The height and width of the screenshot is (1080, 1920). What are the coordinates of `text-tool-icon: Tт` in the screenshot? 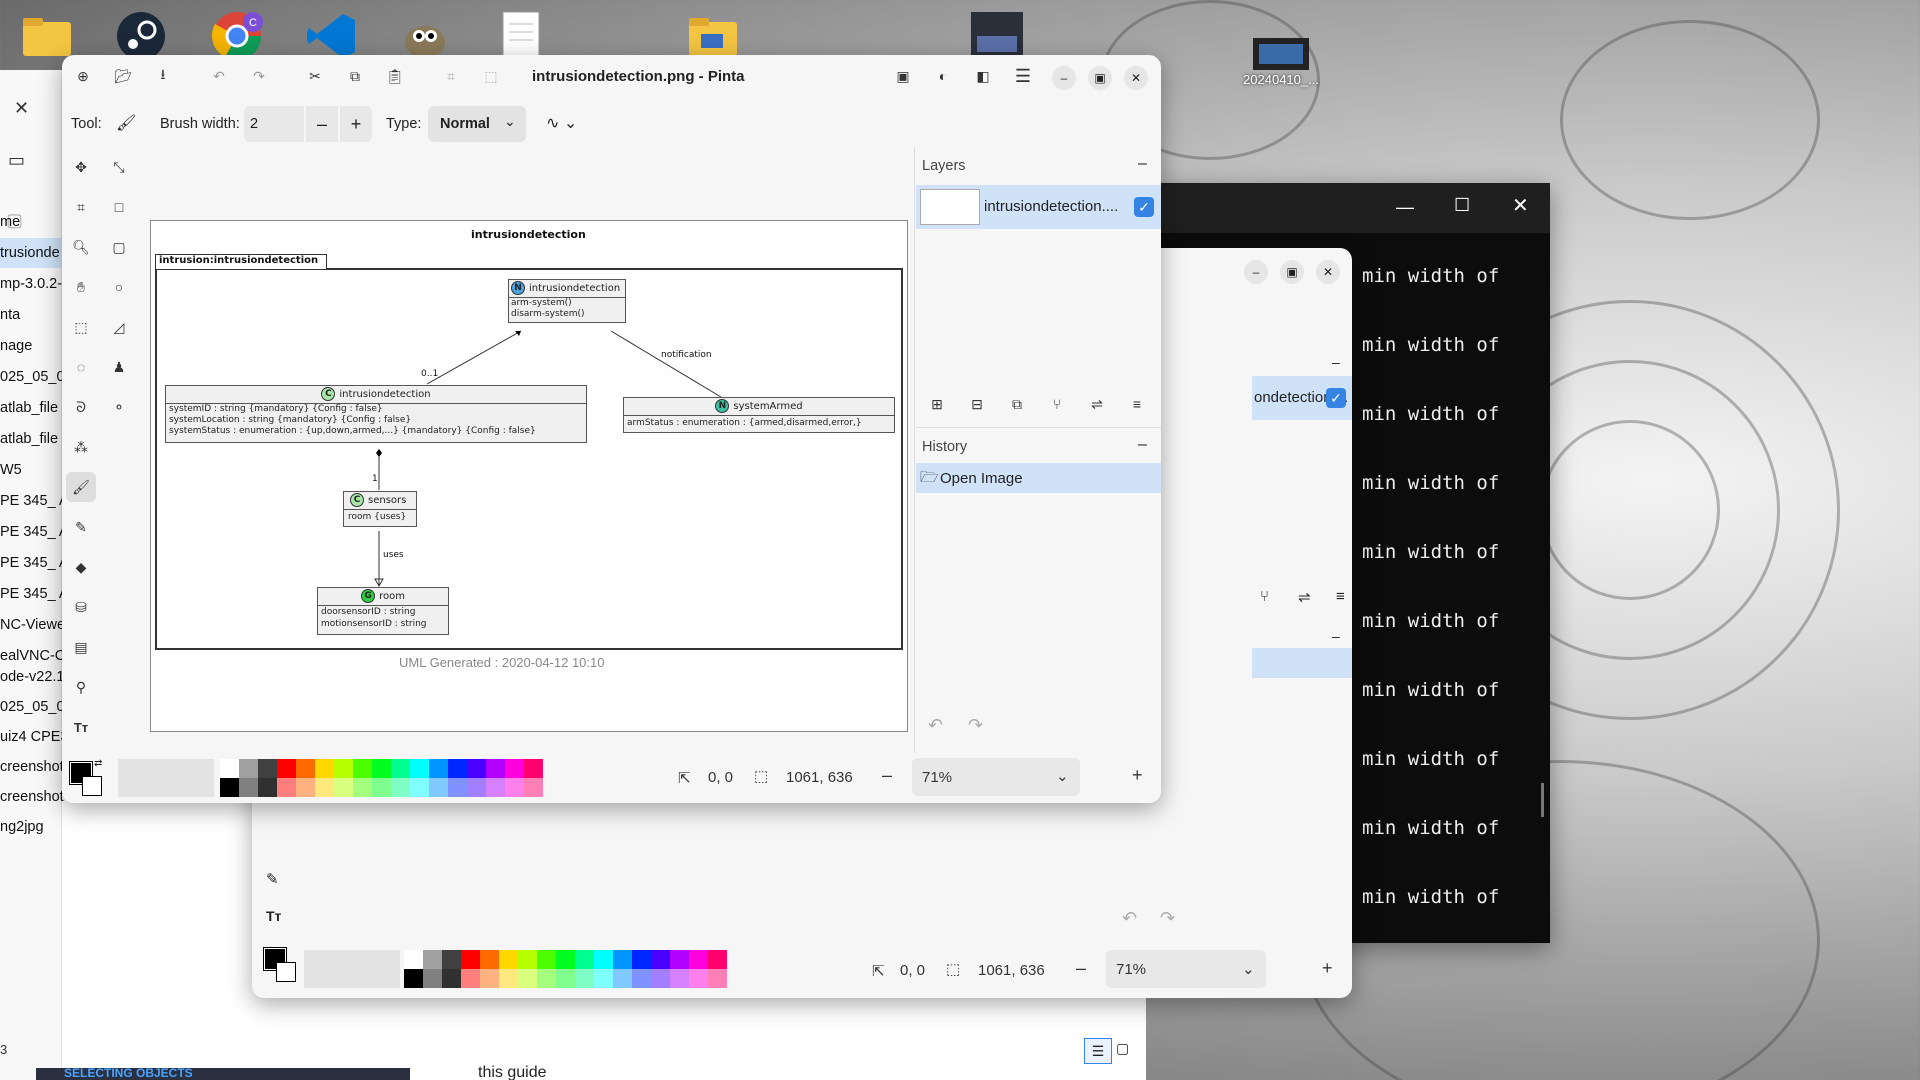 It's located at (273, 916).